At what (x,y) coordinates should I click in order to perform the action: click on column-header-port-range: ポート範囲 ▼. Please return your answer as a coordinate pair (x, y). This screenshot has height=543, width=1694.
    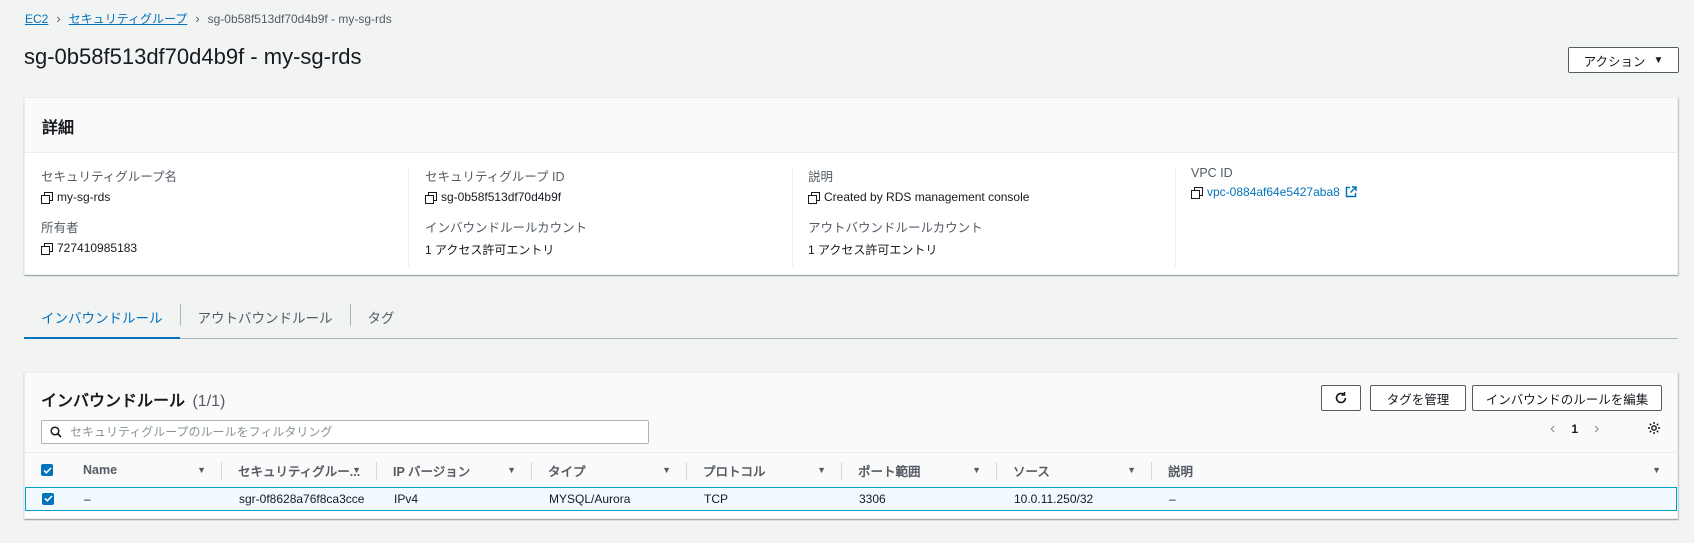
    Looking at the image, I should click on (919, 470).